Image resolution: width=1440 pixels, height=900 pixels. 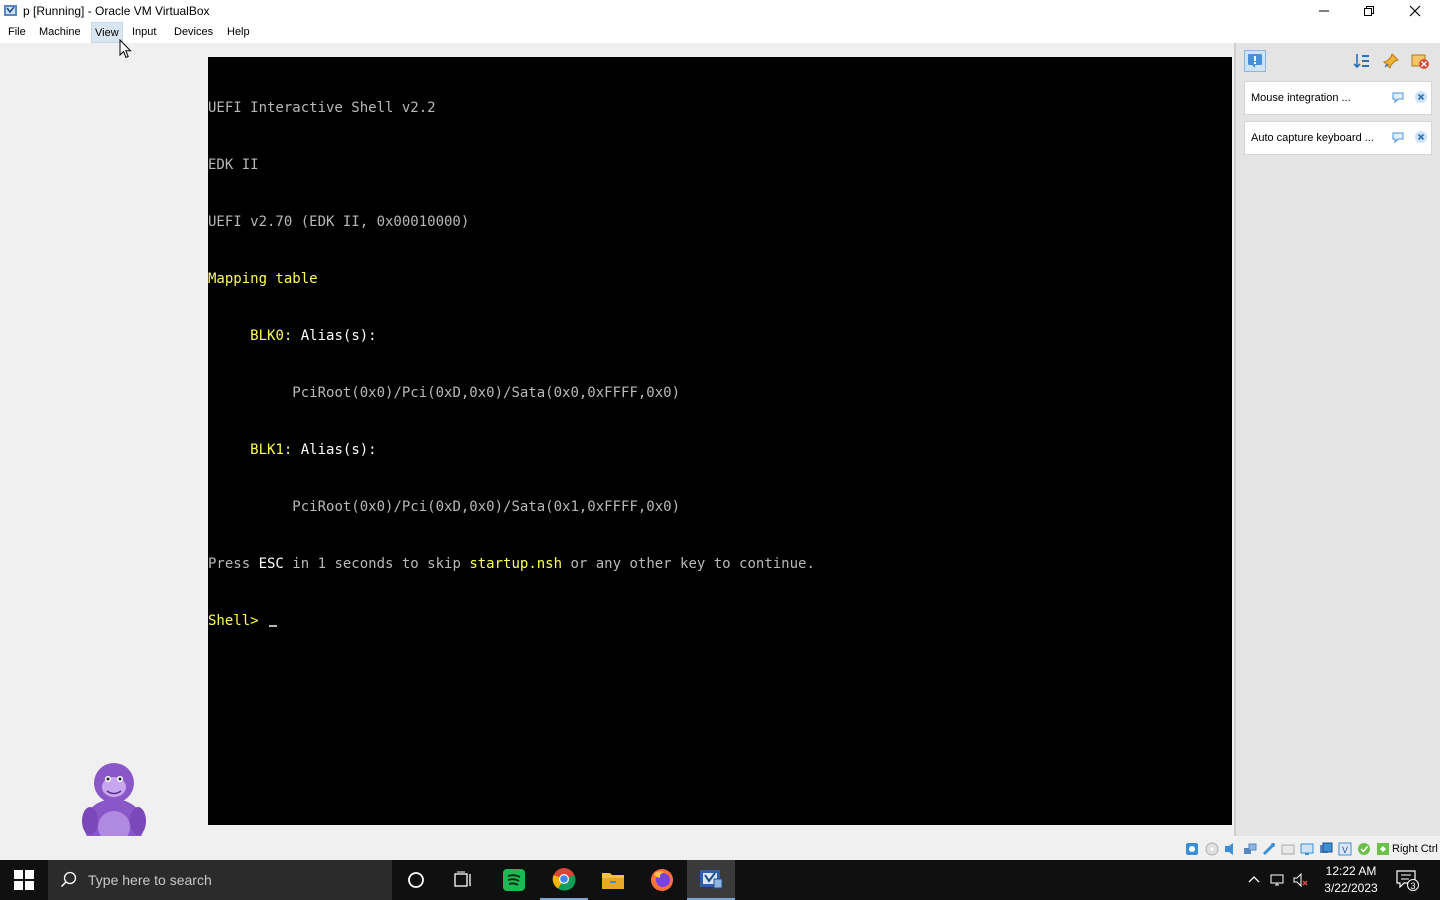 What do you see at coordinates (68, 879) in the screenshot?
I see `search-icon` at bounding box center [68, 879].